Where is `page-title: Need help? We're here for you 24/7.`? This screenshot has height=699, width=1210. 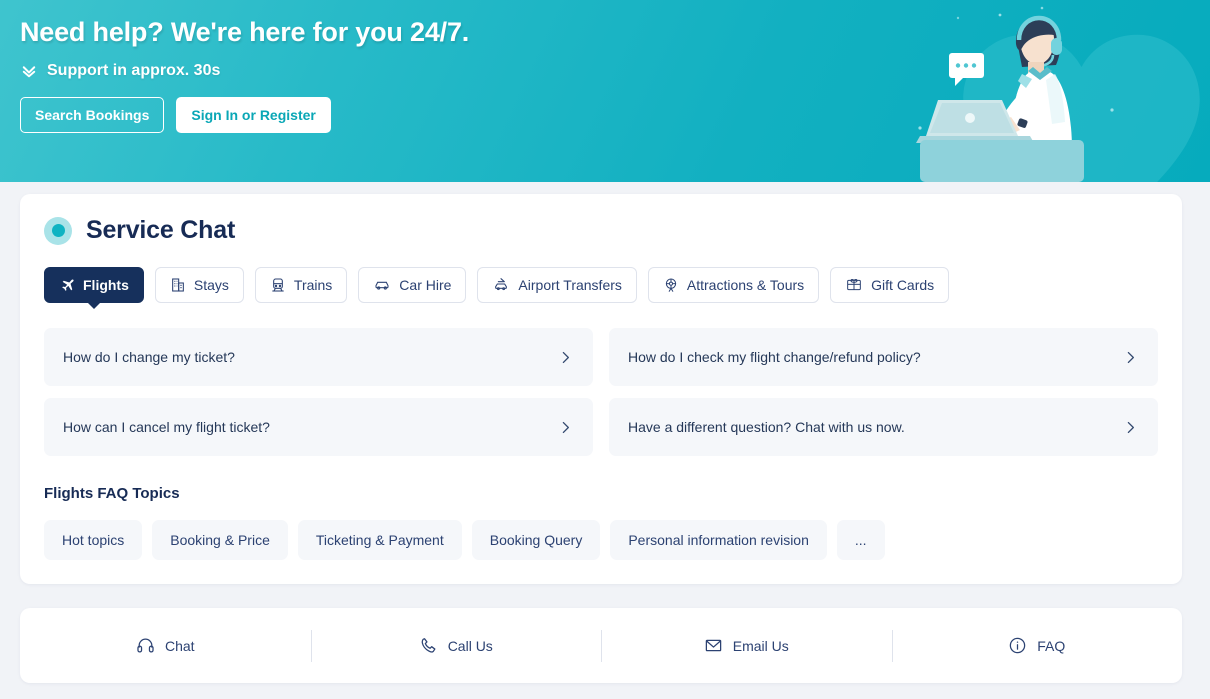
page-title: Need help? We're here for you 24/7. is located at coordinates (245, 32).